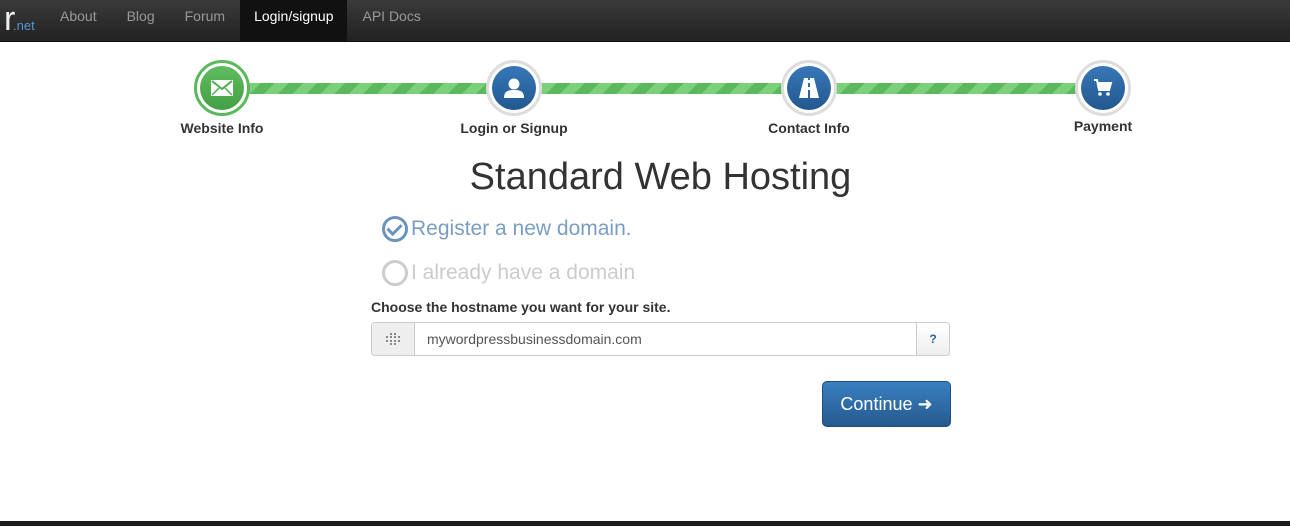 The width and height of the screenshot is (1290, 526). Describe the element at coordinates (660, 177) in the screenshot. I see `page-title: Standard Web Hosting` at that location.